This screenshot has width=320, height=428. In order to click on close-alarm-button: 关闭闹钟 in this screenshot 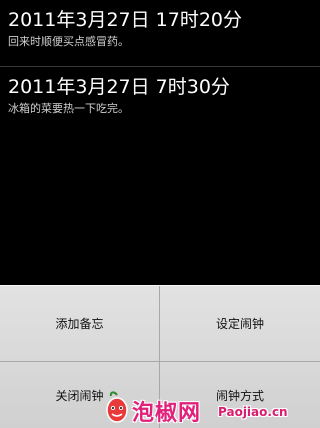, I will do `click(80, 395)`.